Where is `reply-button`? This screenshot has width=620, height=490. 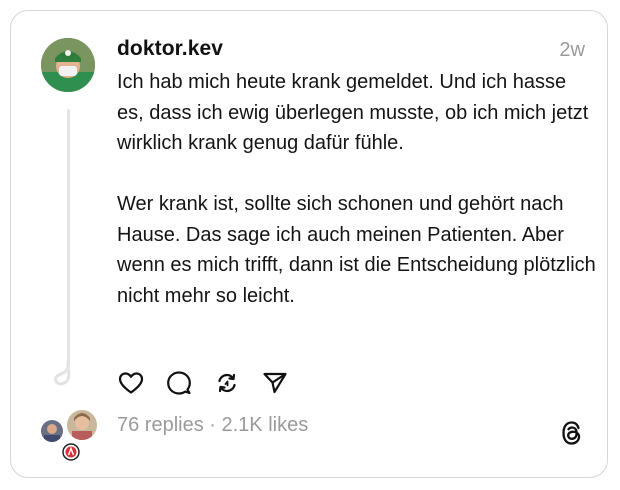
reply-button is located at coordinates (179, 383).